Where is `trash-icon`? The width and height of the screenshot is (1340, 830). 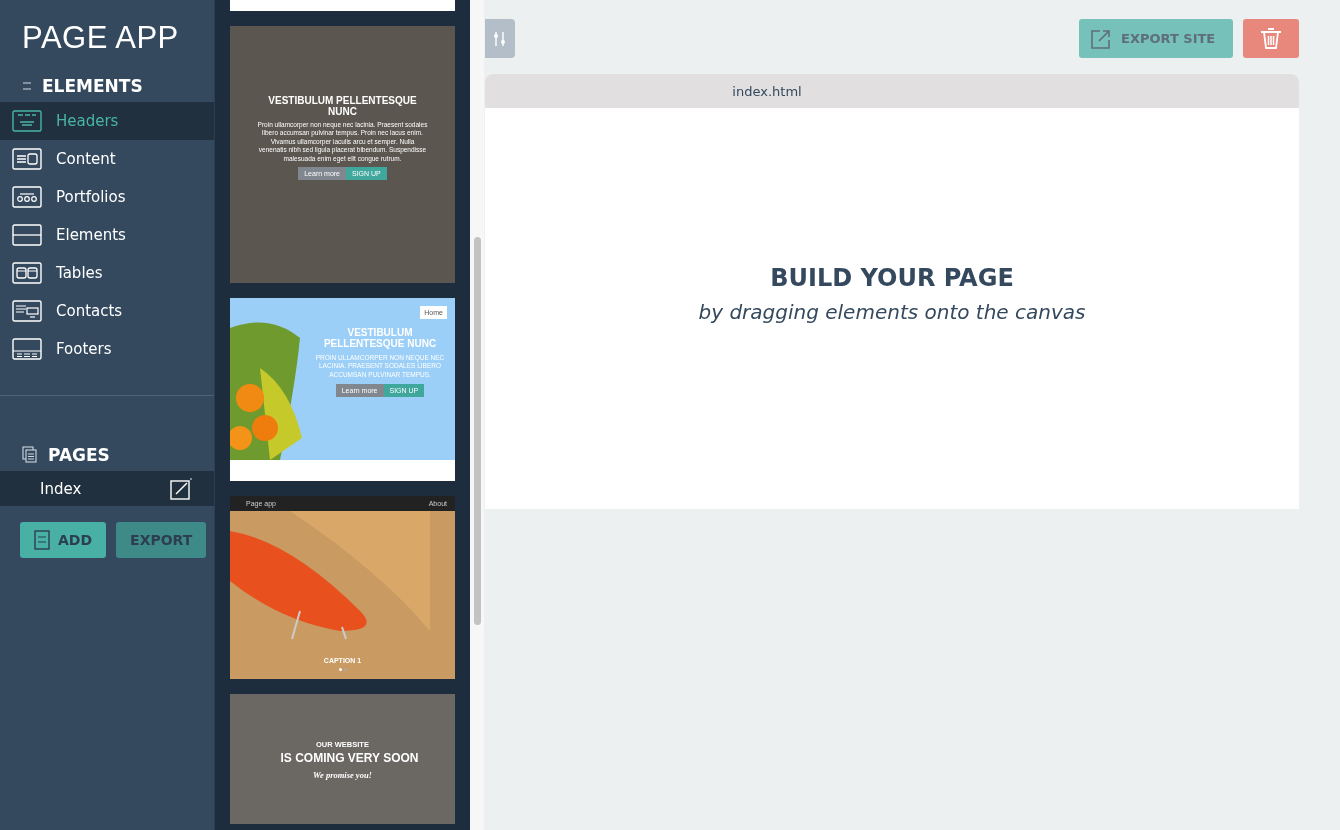 trash-icon is located at coordinates (1271, 38).